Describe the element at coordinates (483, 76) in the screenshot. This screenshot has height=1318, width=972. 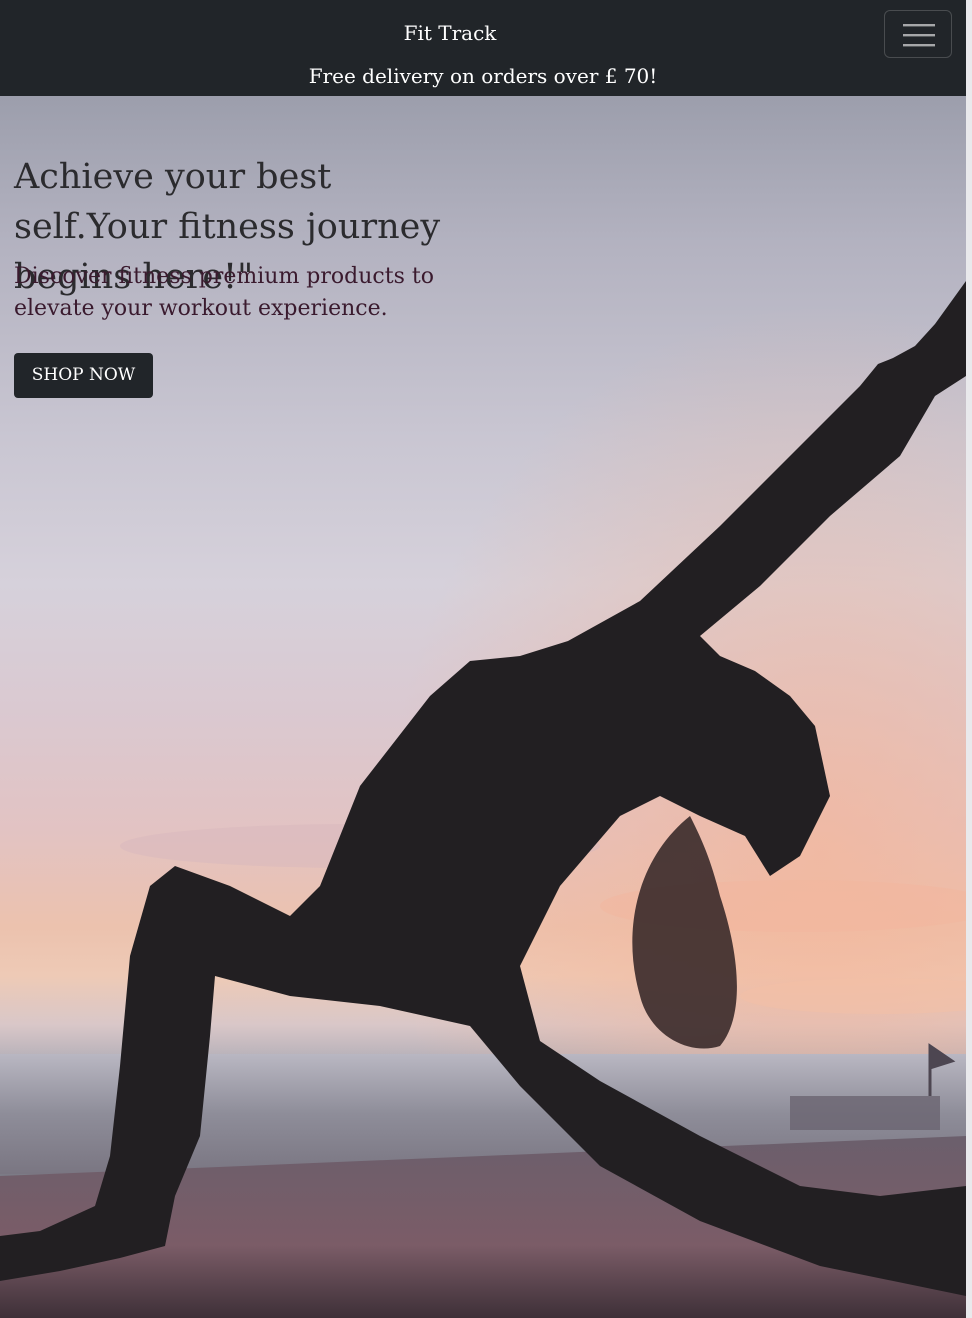
I see `promo-banner: Free delivery on orders over £ 70!` at that location.